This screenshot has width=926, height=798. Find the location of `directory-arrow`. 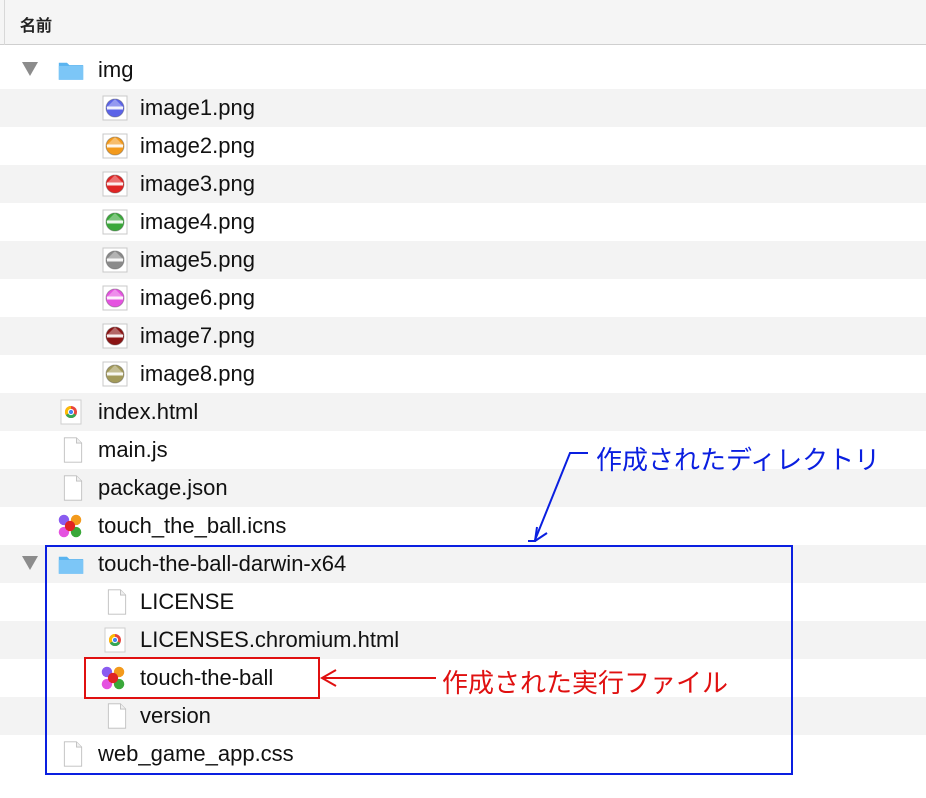

directory-arrow is located at coordinates (561, 496).